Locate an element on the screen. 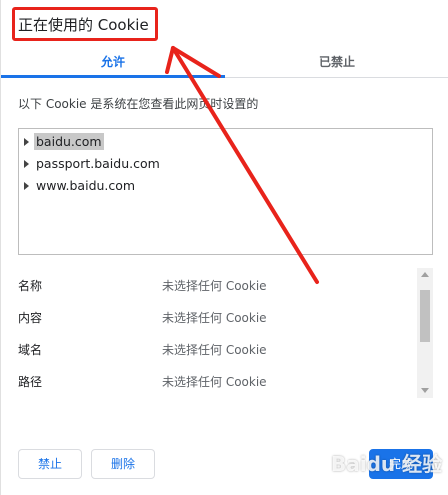 The height and width of the screenshot is (495, 448). detail-key: 域名 is located at coordinates (30, 350).